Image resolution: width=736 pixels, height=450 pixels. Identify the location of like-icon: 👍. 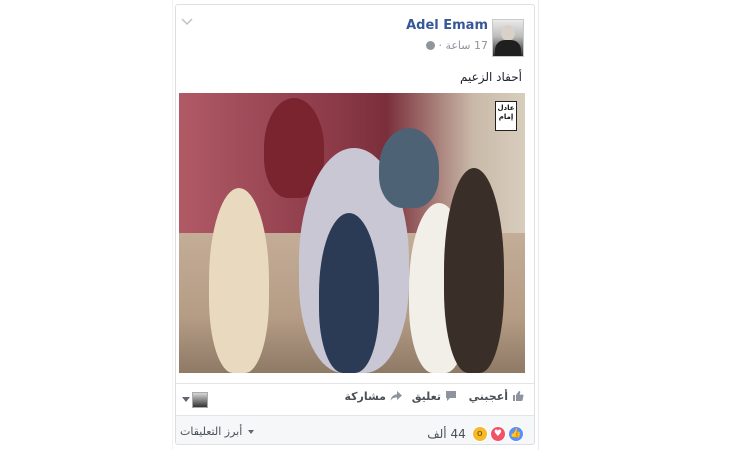
(516, 433).